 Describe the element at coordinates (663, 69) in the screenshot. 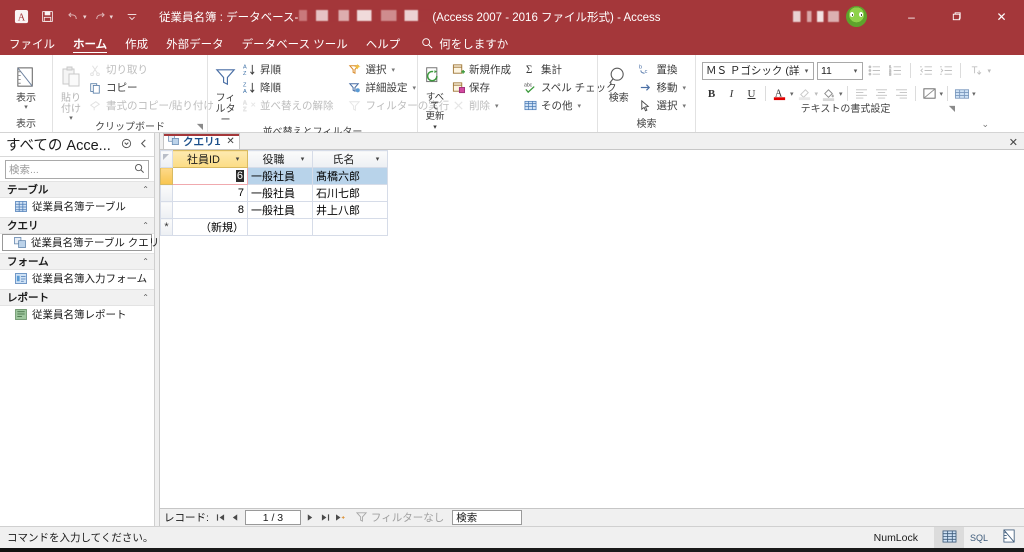

I see `replace-button: bc 置換` at that location.